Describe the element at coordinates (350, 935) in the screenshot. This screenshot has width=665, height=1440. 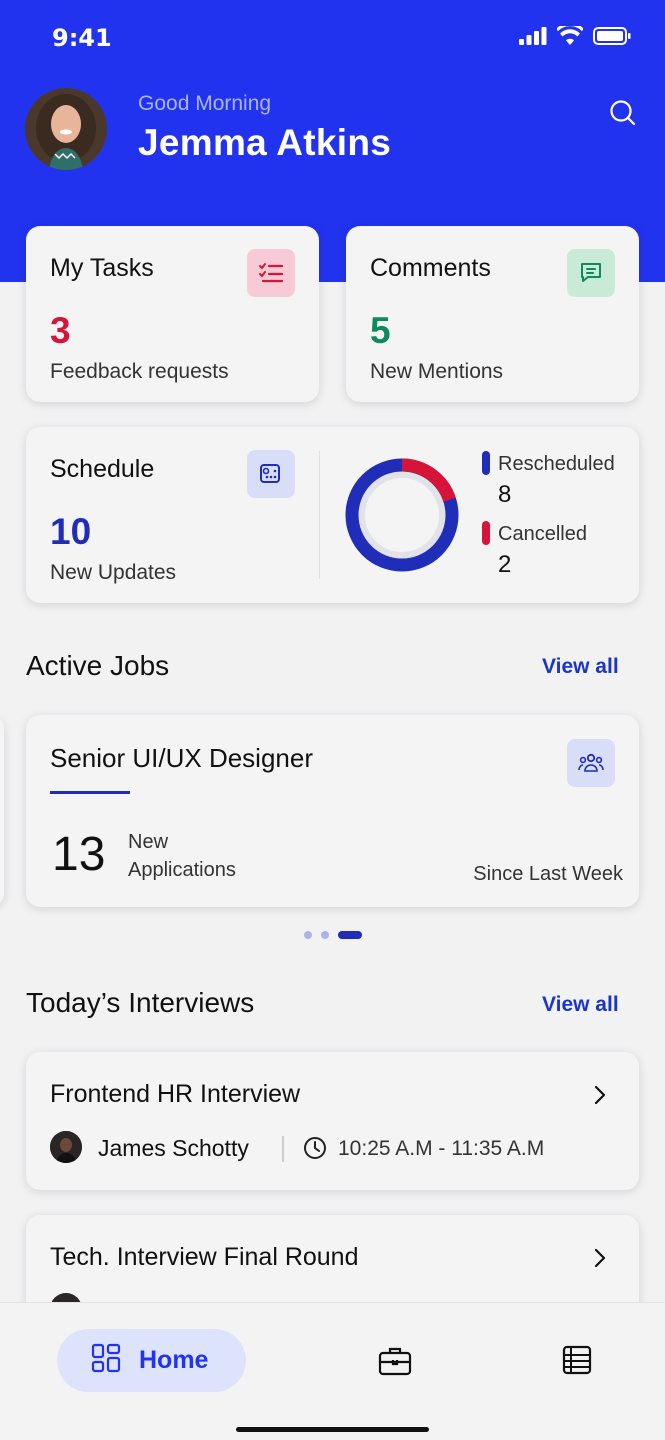
I see `pager-dot-active` at that location.